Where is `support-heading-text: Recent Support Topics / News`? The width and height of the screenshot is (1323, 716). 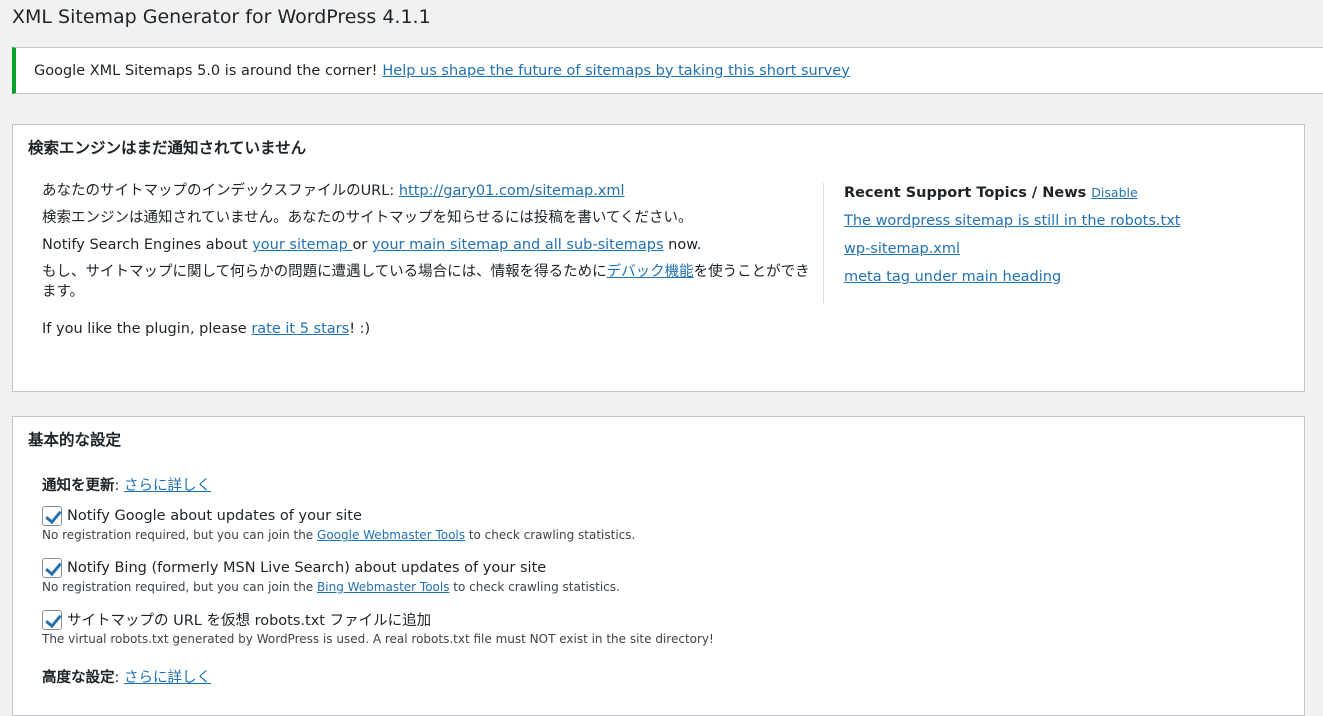
support-heading-text: Recent Support Topics / News is located at coordinates (968, 193).